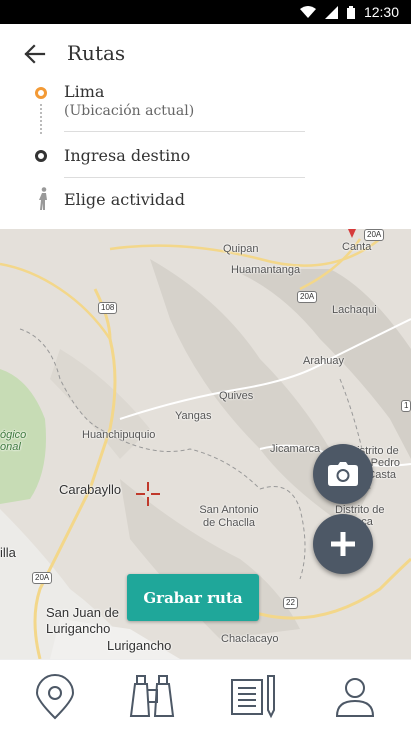  What do you see at coordinates (266, 270) in the screenshot?
I see `place-label: Huamantanga` at bounding box center [266, 270].